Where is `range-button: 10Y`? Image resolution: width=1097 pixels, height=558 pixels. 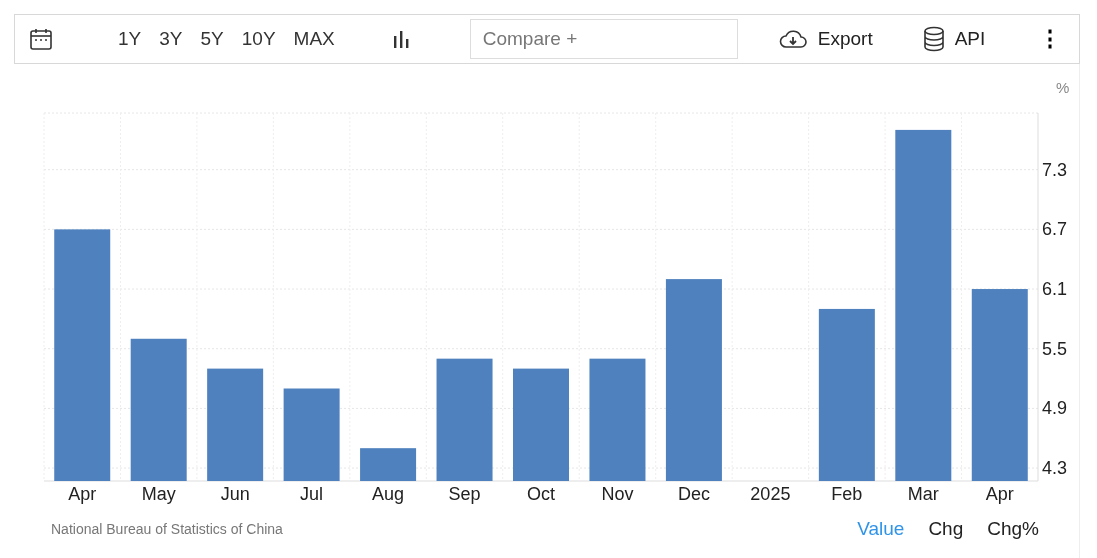
range-button: 10Y is located at coordinates (258, 39).